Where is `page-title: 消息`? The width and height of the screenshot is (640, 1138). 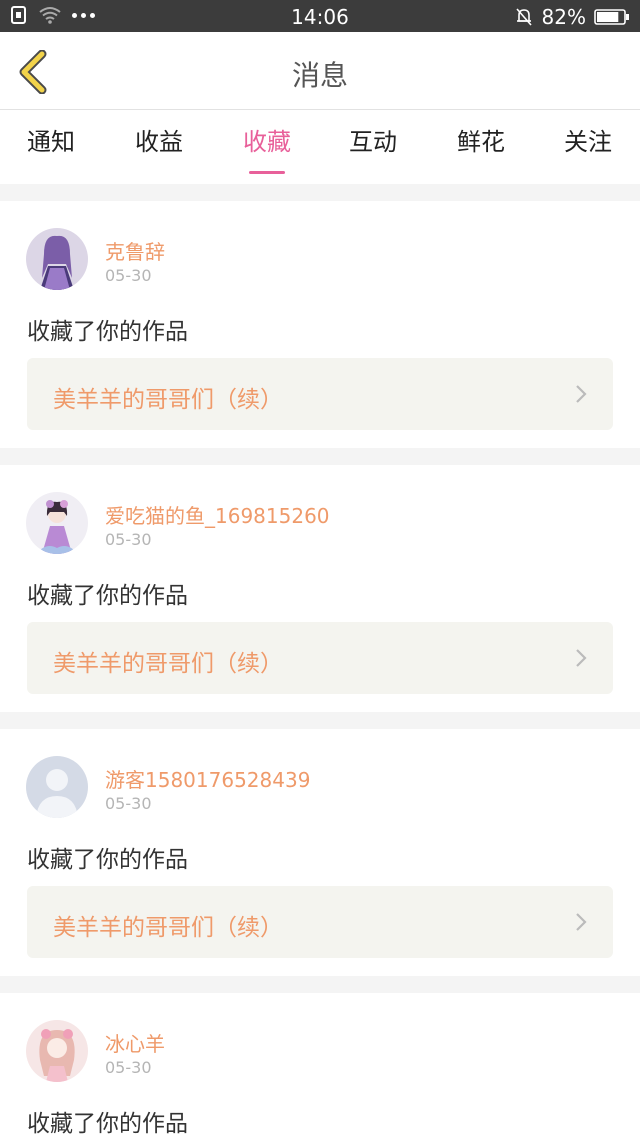
page-title: 消息 is located at coordinates (319, 75).